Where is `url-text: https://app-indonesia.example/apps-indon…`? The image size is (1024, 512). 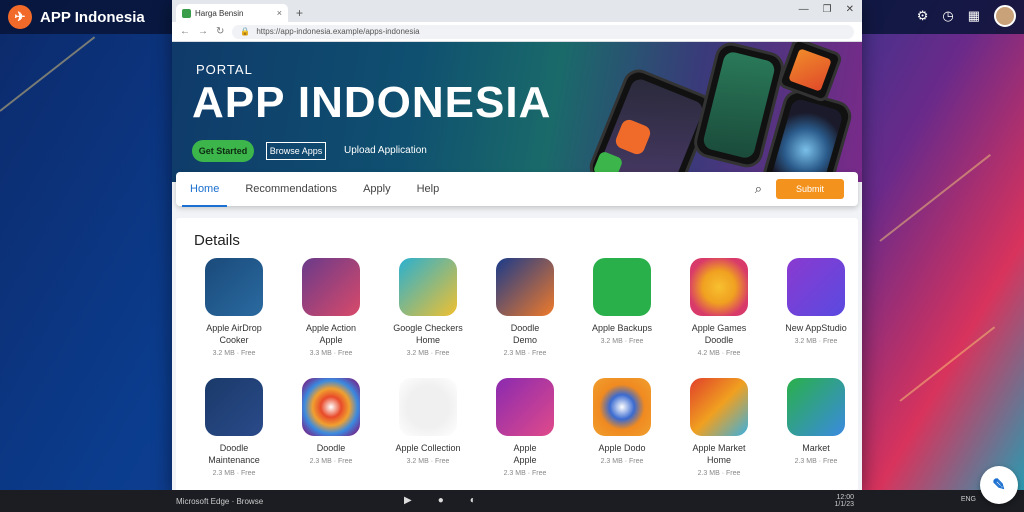 url-text: https://app-indonesia.example/apps-indon… is located at coordinates (338, 31).